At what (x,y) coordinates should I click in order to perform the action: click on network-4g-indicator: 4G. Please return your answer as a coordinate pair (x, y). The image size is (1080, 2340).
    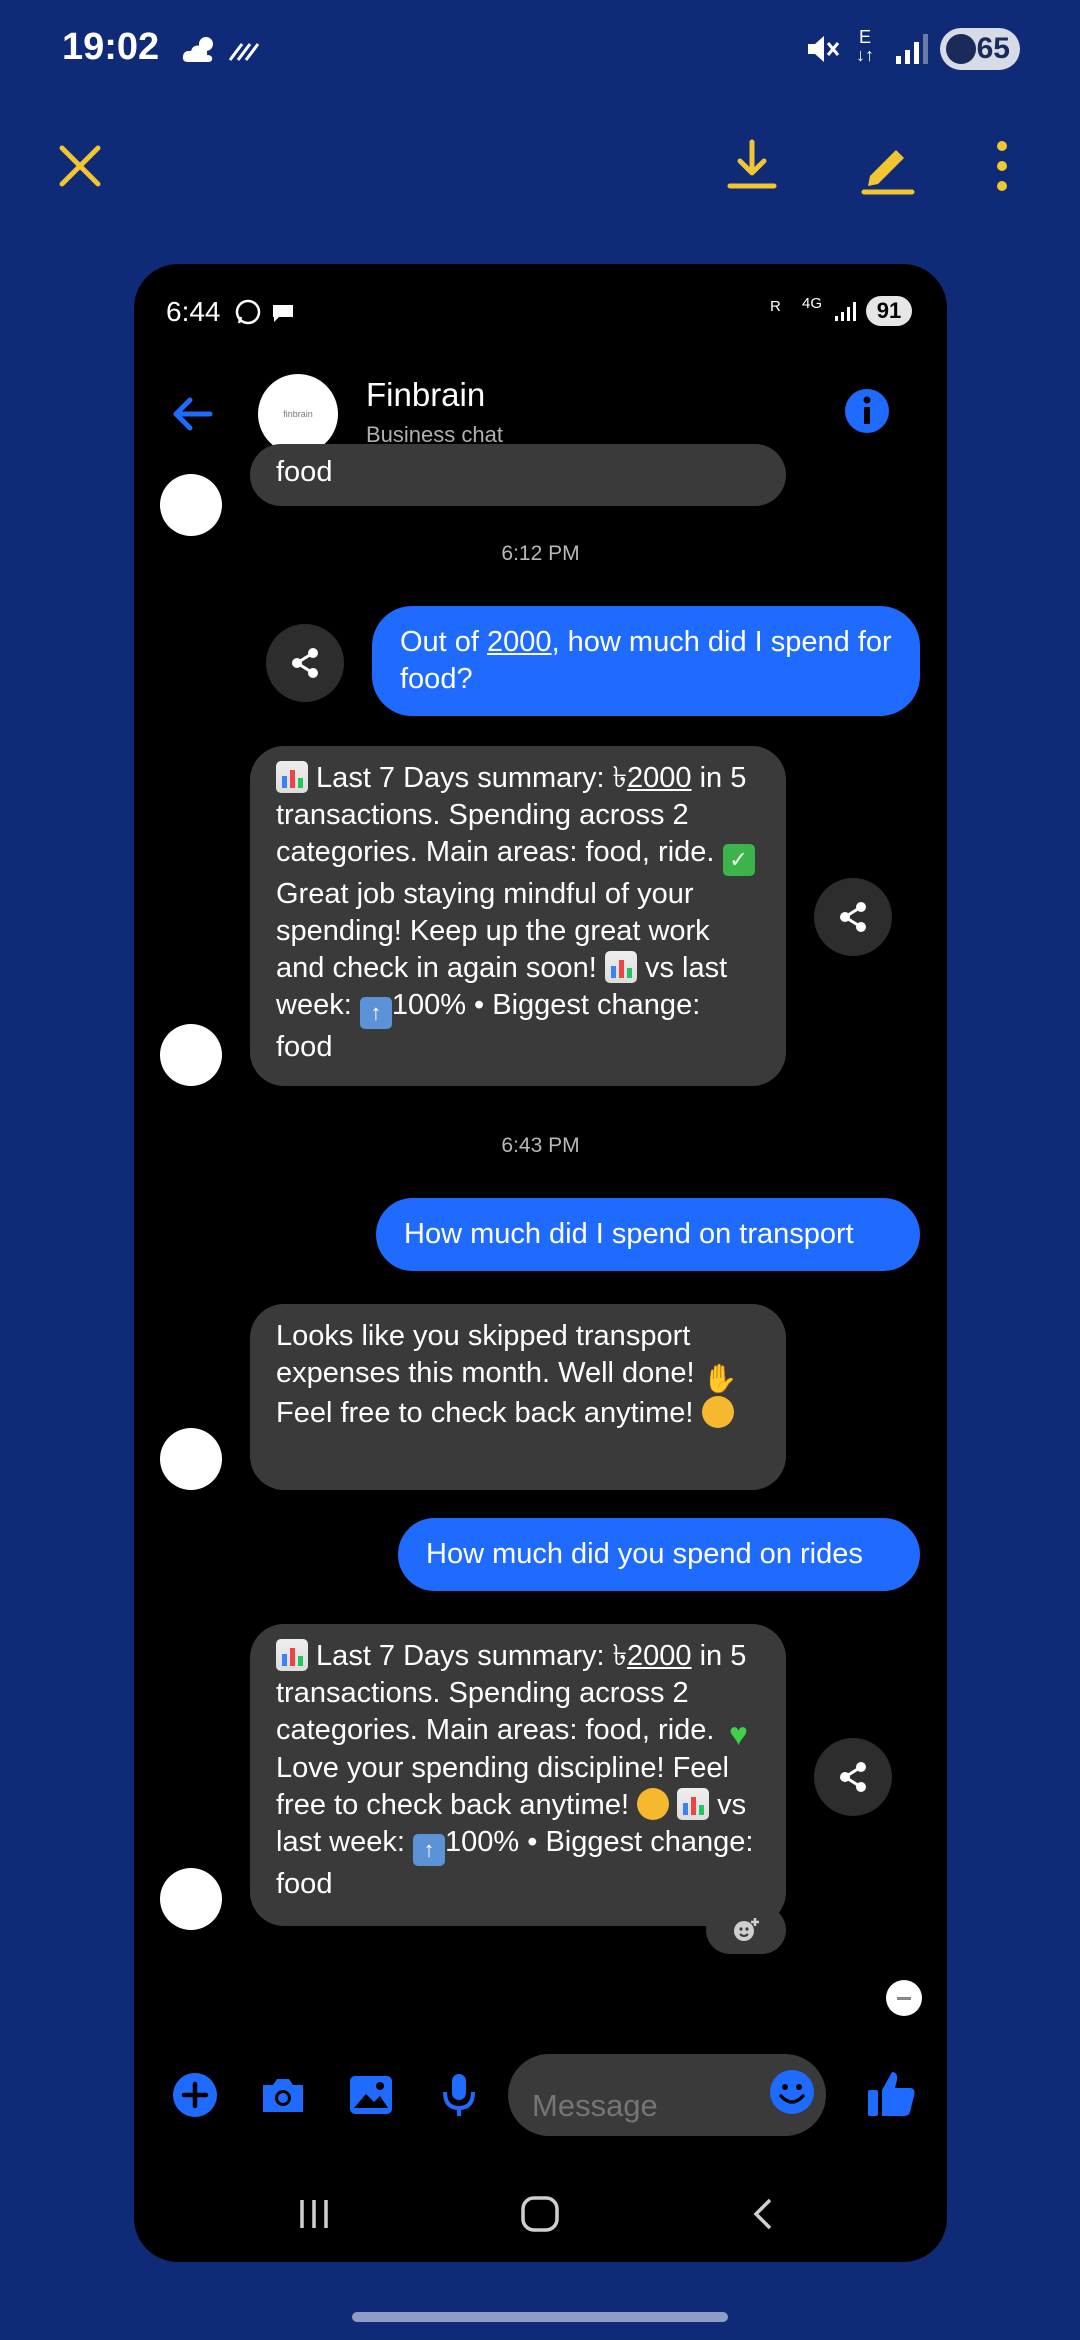
    Looking at the image, I should click on (812, 303).